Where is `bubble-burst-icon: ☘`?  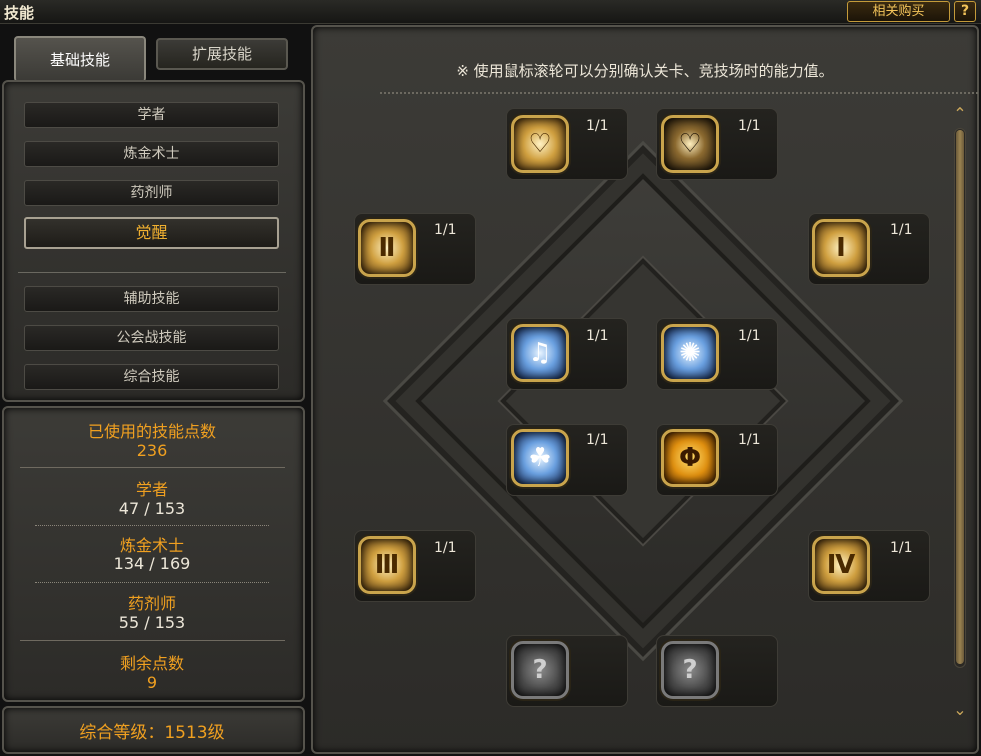
bubble-burst-icon: ☘ is located at coordinates (540, 458).